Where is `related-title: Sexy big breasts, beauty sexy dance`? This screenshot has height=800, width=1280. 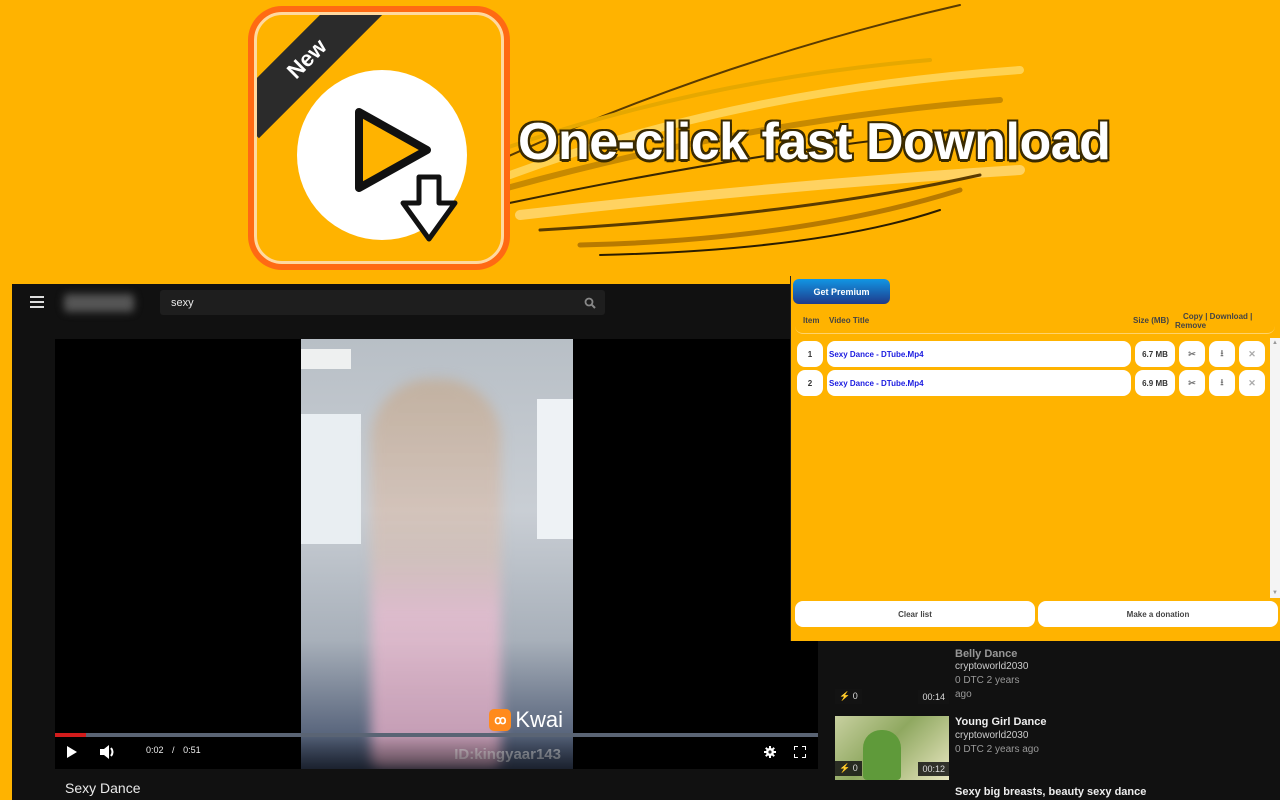
related-title: Sexy big breasts, beauty sexy dance is located at coordinates (1050, 792).